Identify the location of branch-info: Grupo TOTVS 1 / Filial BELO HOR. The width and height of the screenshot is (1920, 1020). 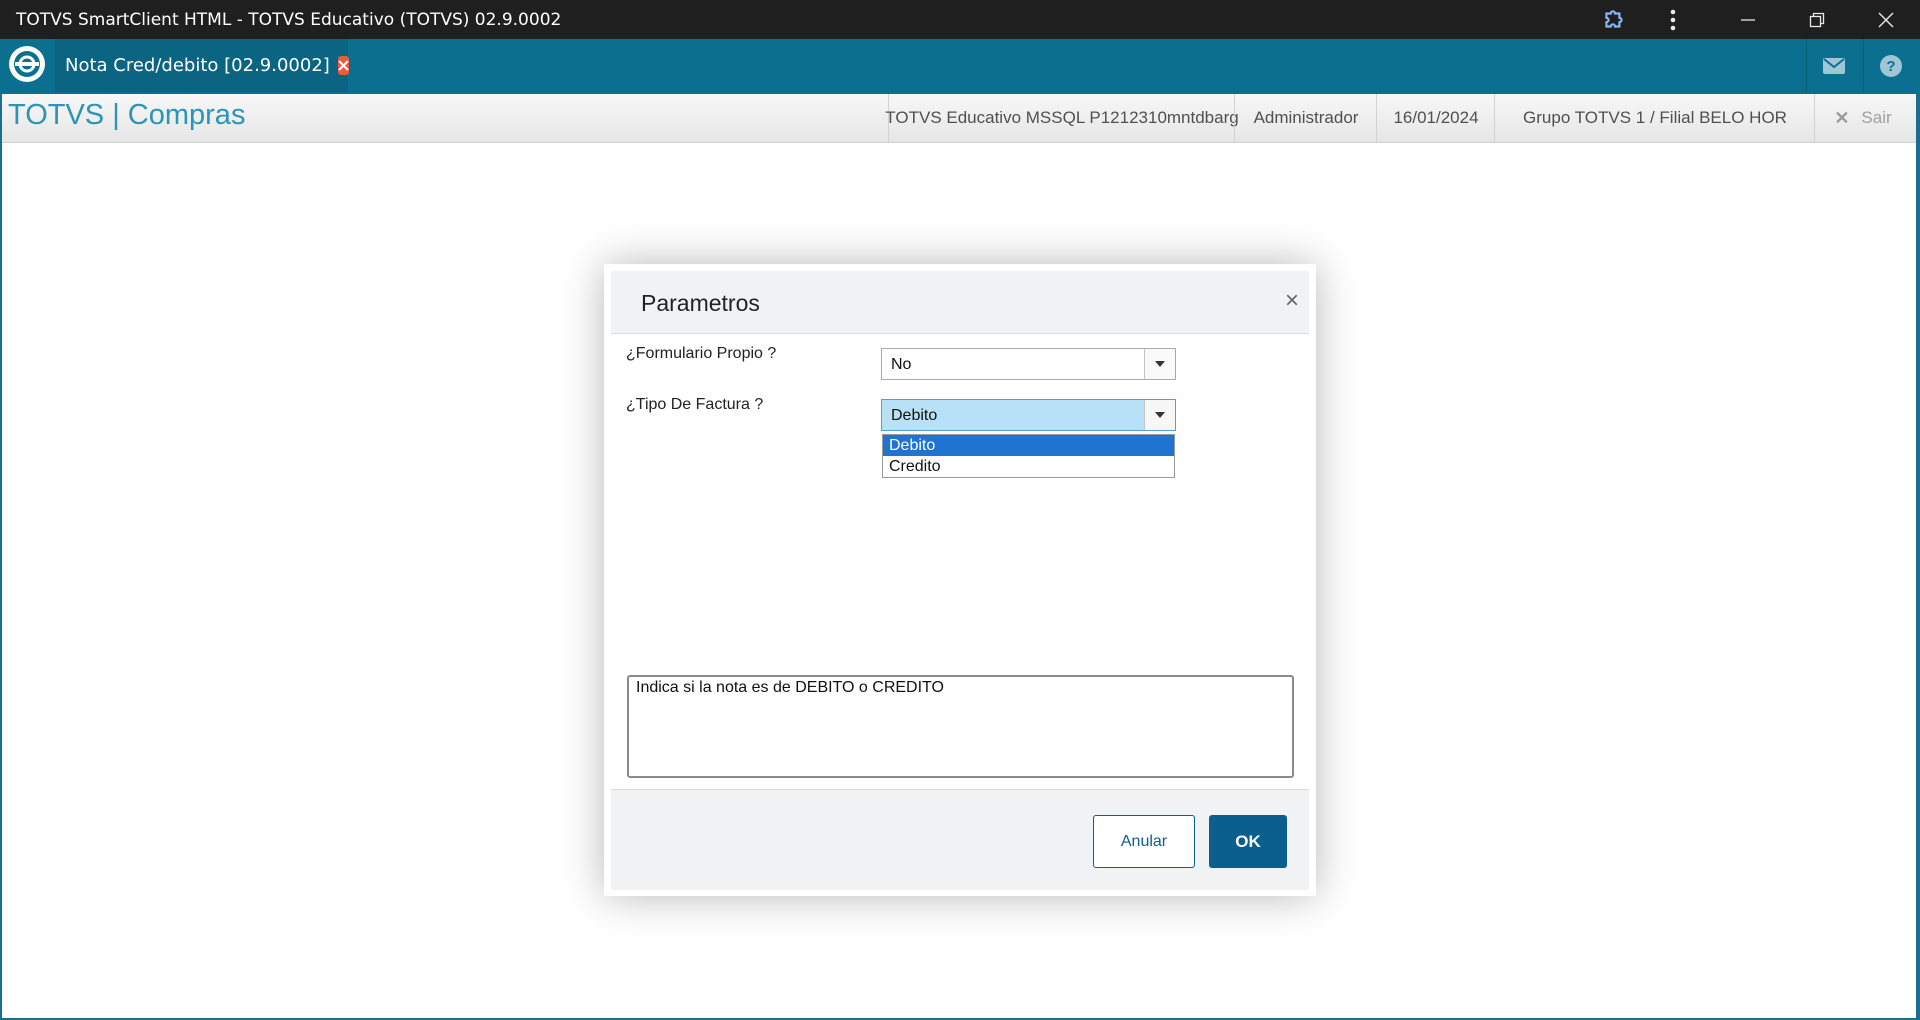
(1654, 118).